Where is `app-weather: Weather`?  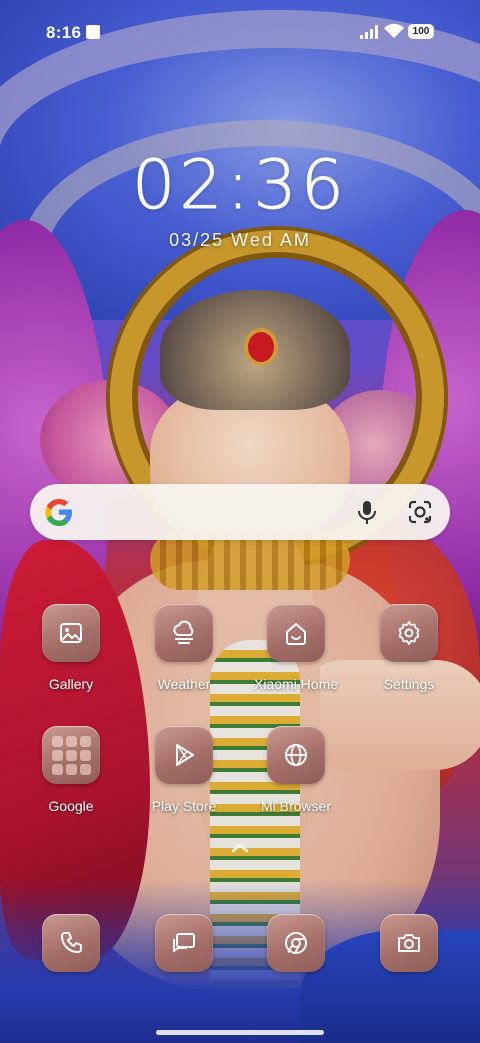
app-weather: Weather is located at coordinates (184, 648).